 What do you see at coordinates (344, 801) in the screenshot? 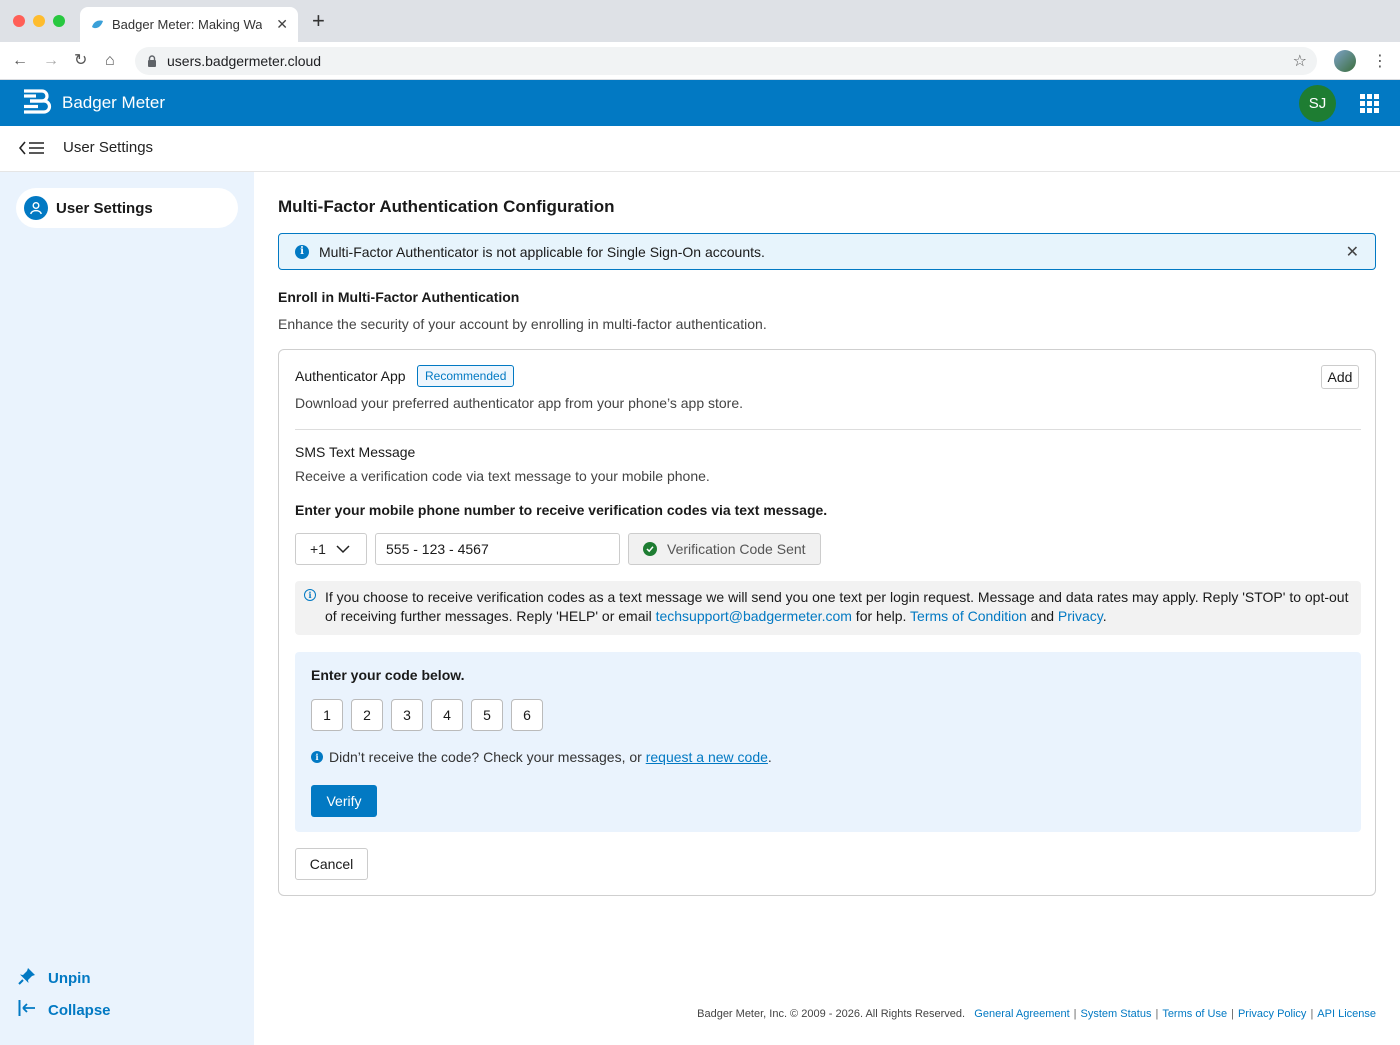
I see `verify-button: Verify` at bounding box center [344, 801].